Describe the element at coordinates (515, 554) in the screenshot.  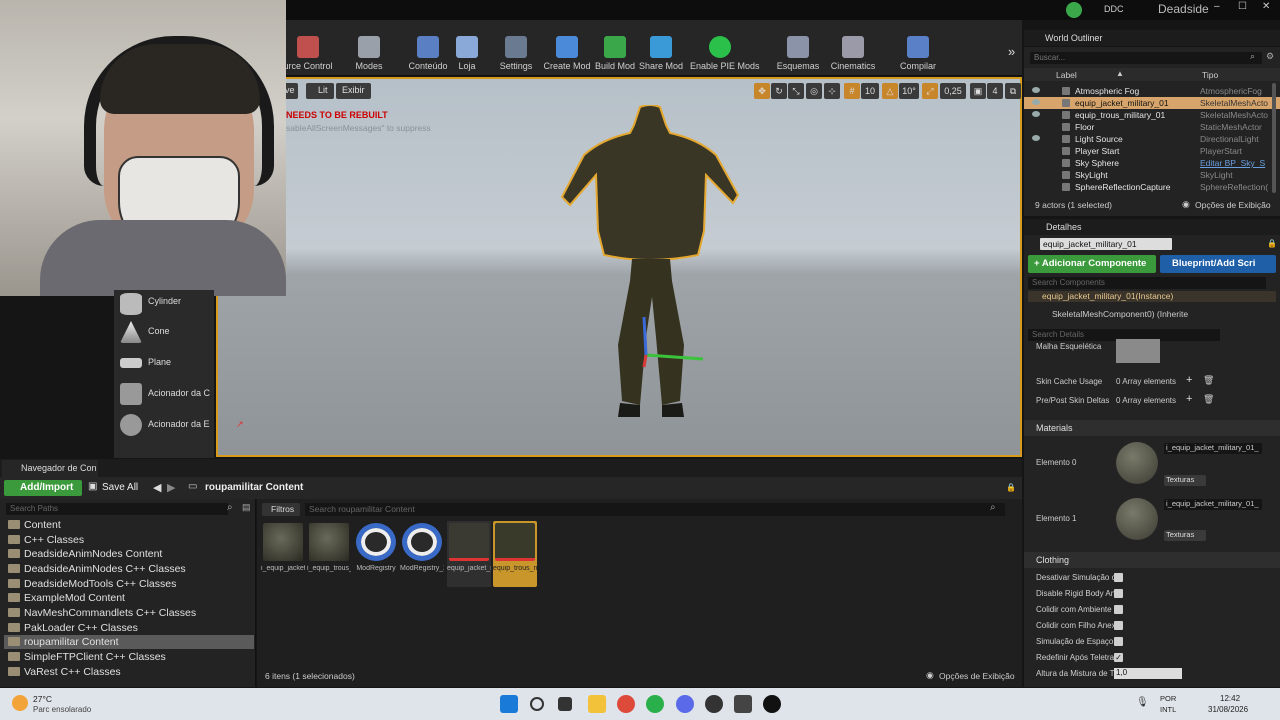
I see `asset-tile-selected: equip_trous_military_01_oliva` at that location.